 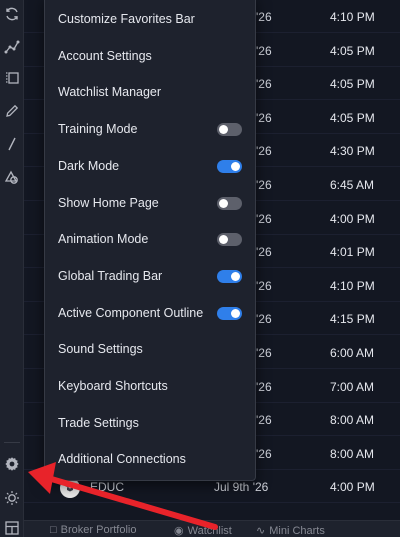 What do you see at coordinates (352, 252) in the screenshot?
I see `time-cell: 4:01 PM` at bounding box center [352, 252].